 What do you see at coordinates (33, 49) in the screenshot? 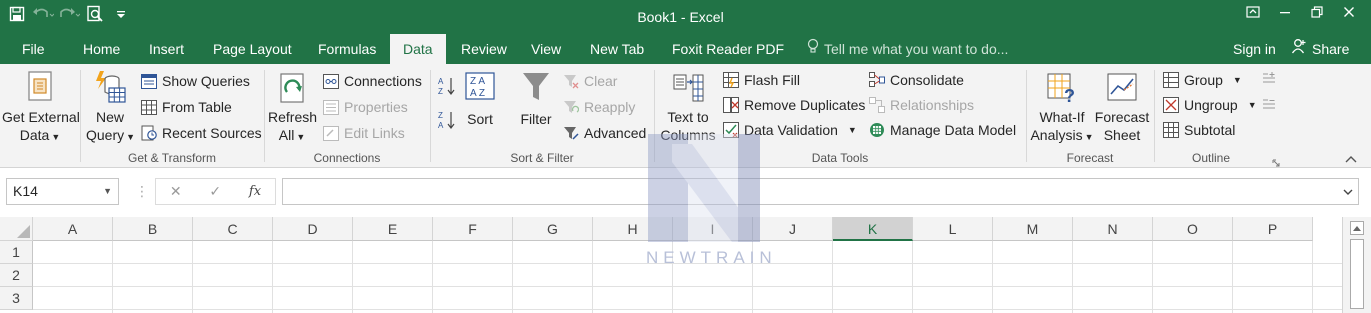
I see `tab-file: File` at bounding box center [33, 49].